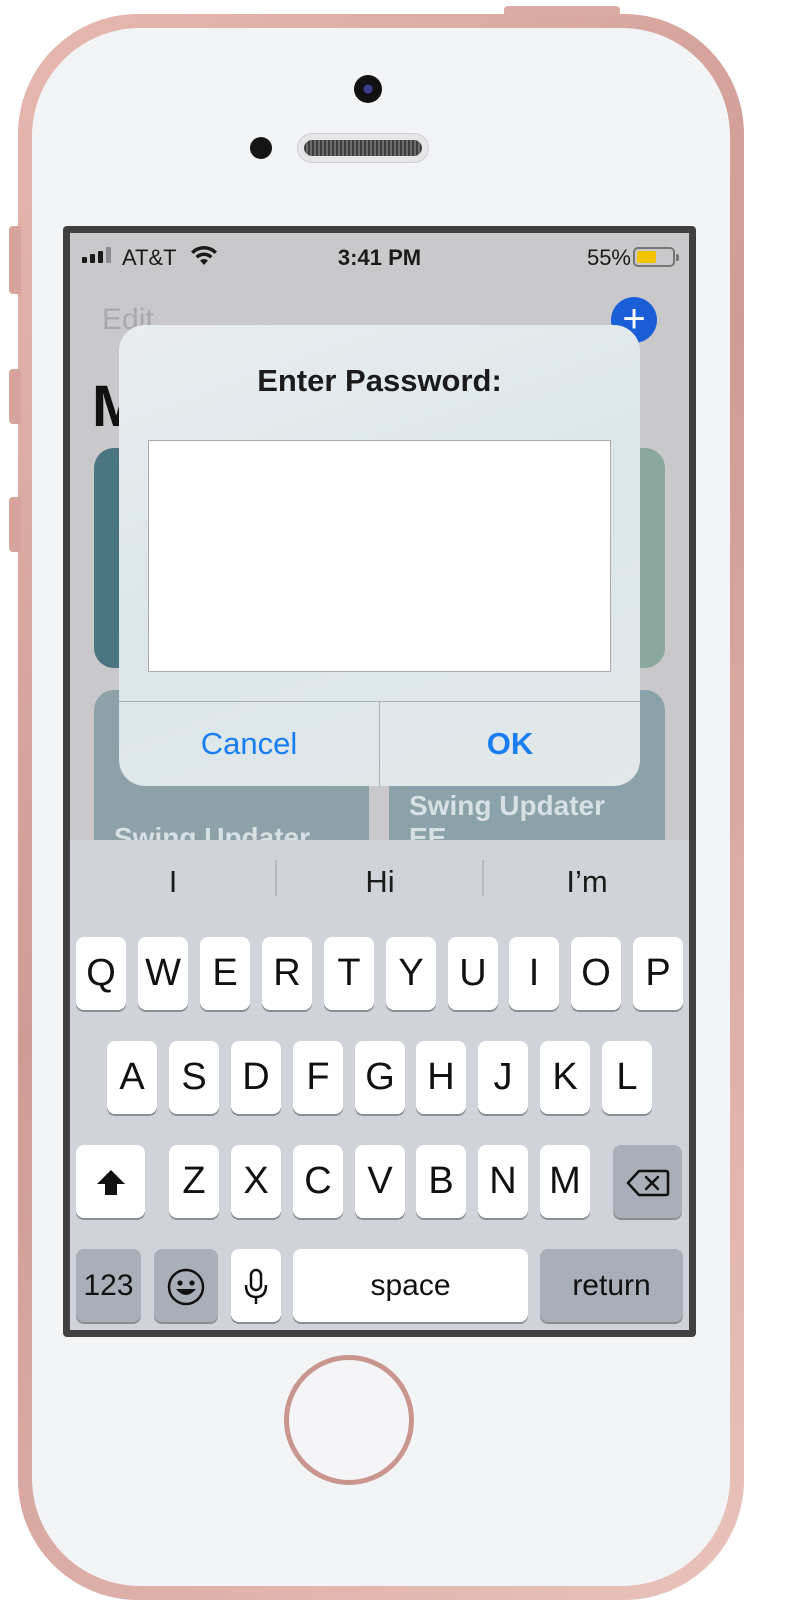 The height and width of the screenshot is (1624, 785). What do you see at coordinates (249, 744) in the screenshot?
I see `cancel-button: Cancel` at bounding box center [249, 744].